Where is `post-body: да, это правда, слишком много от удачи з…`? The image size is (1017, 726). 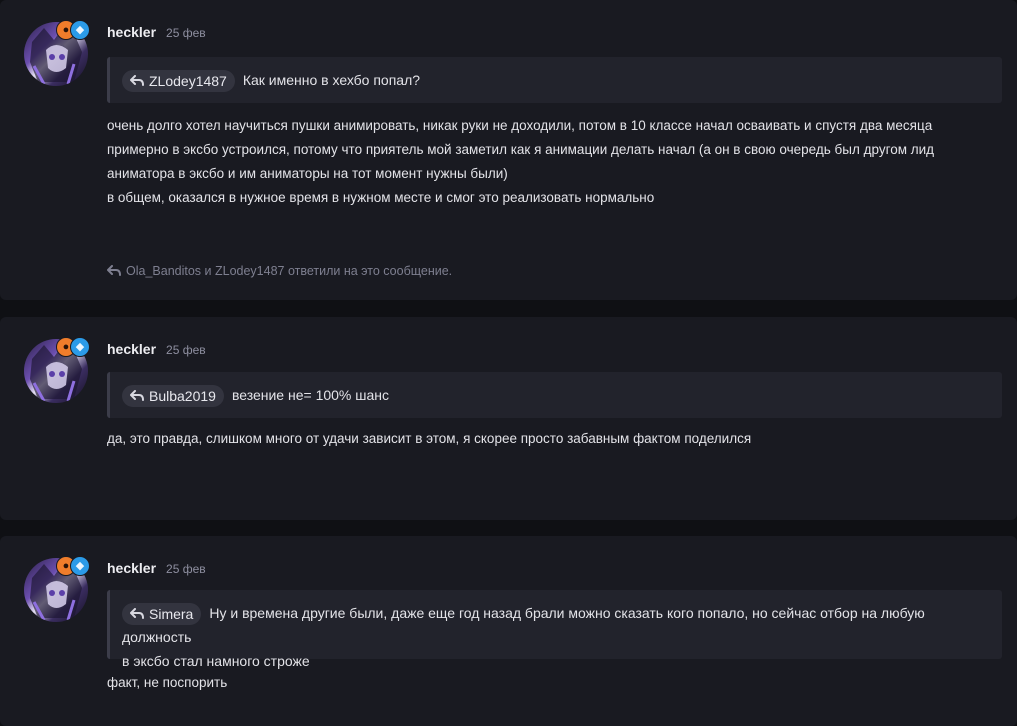
post-body: да, это правда, слишком много от удачи з… is located at coordinates (547, 439).